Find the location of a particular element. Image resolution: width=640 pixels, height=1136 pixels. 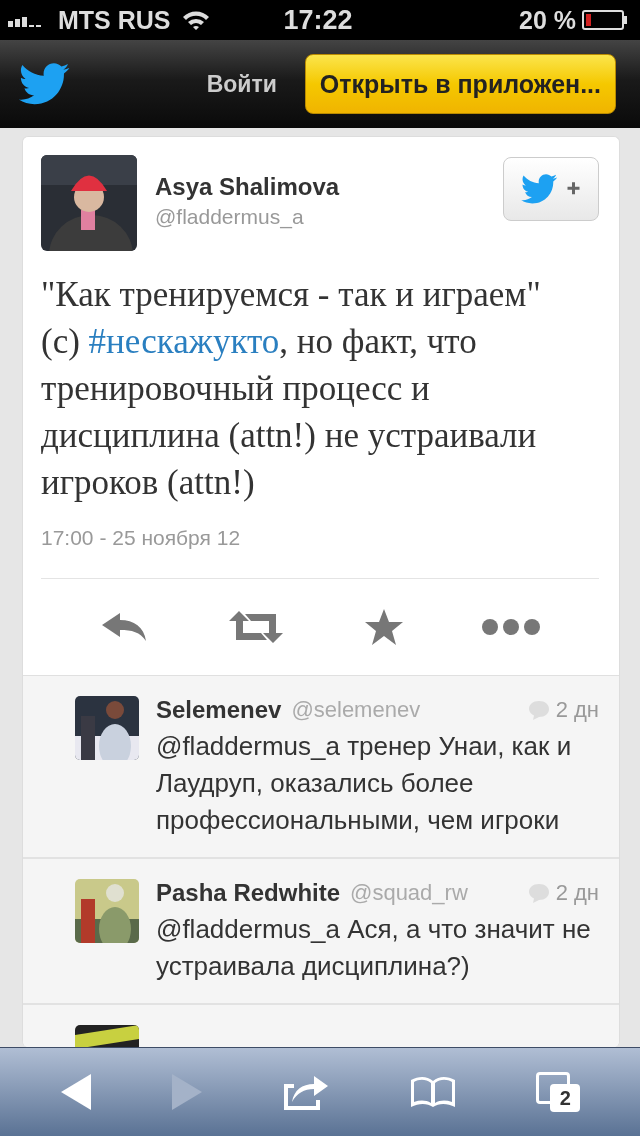

bookmarks-icon is located at coordinates (433, 1092).